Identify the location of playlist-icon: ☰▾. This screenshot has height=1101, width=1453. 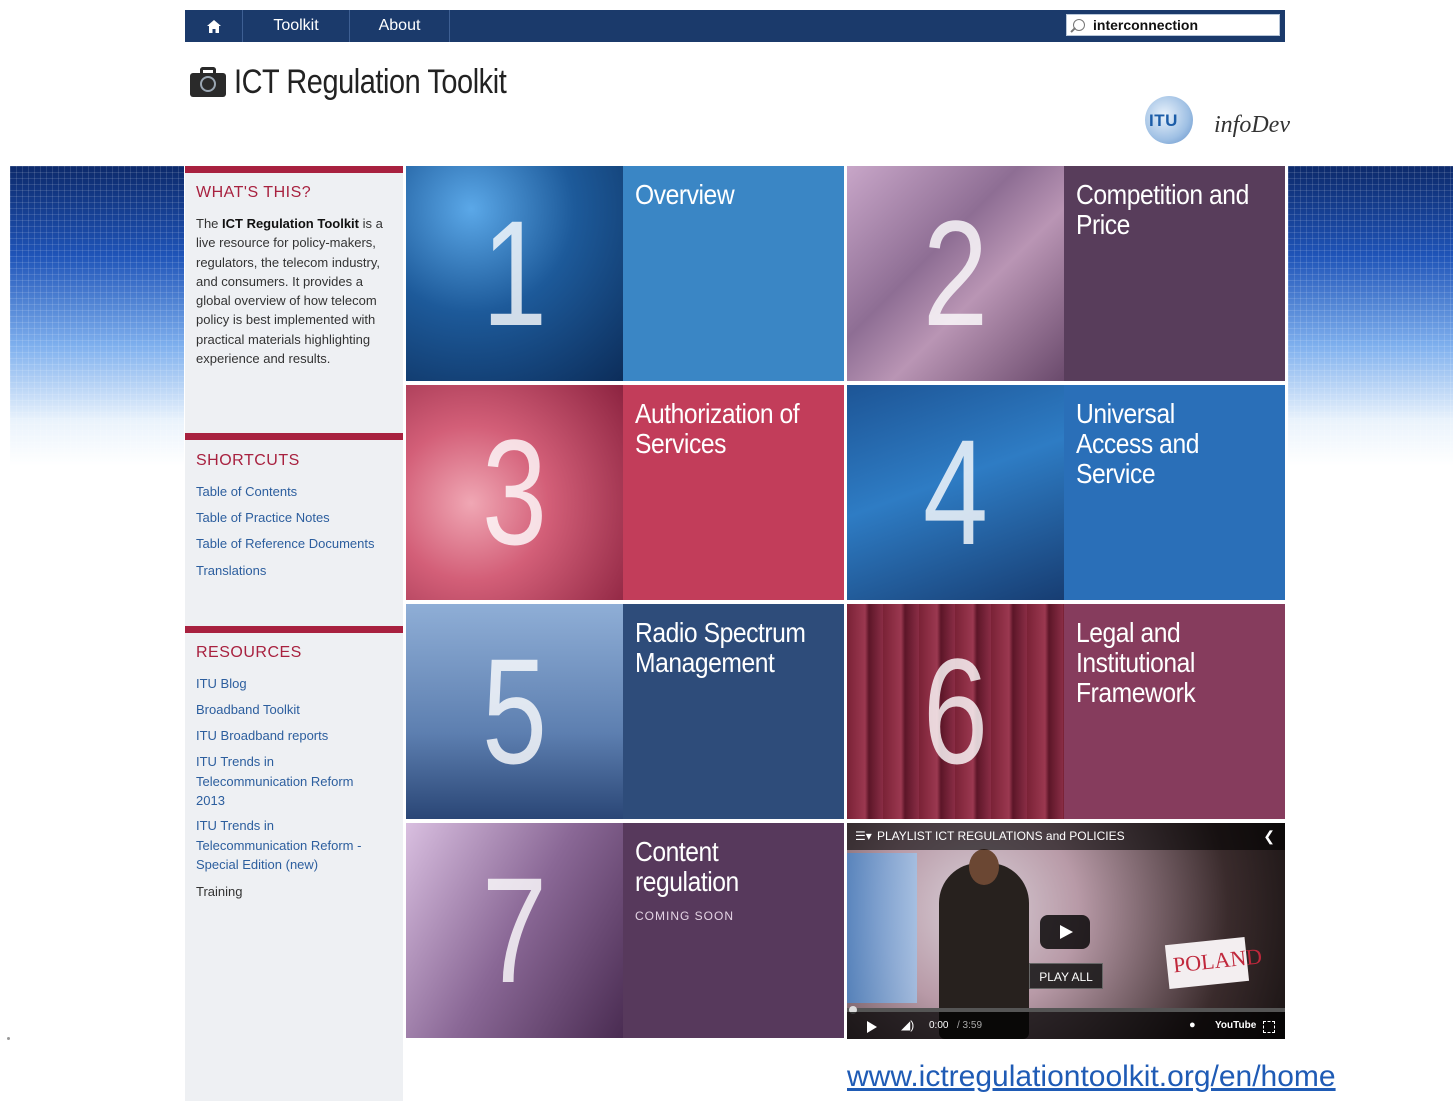
(863, 836).